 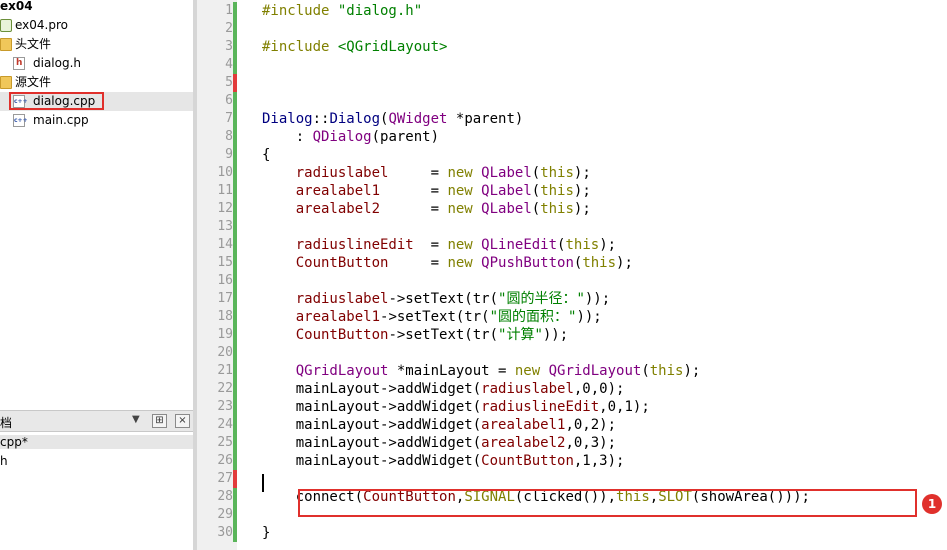 I want to click on code-token: ::, so click(x=321, y=119).